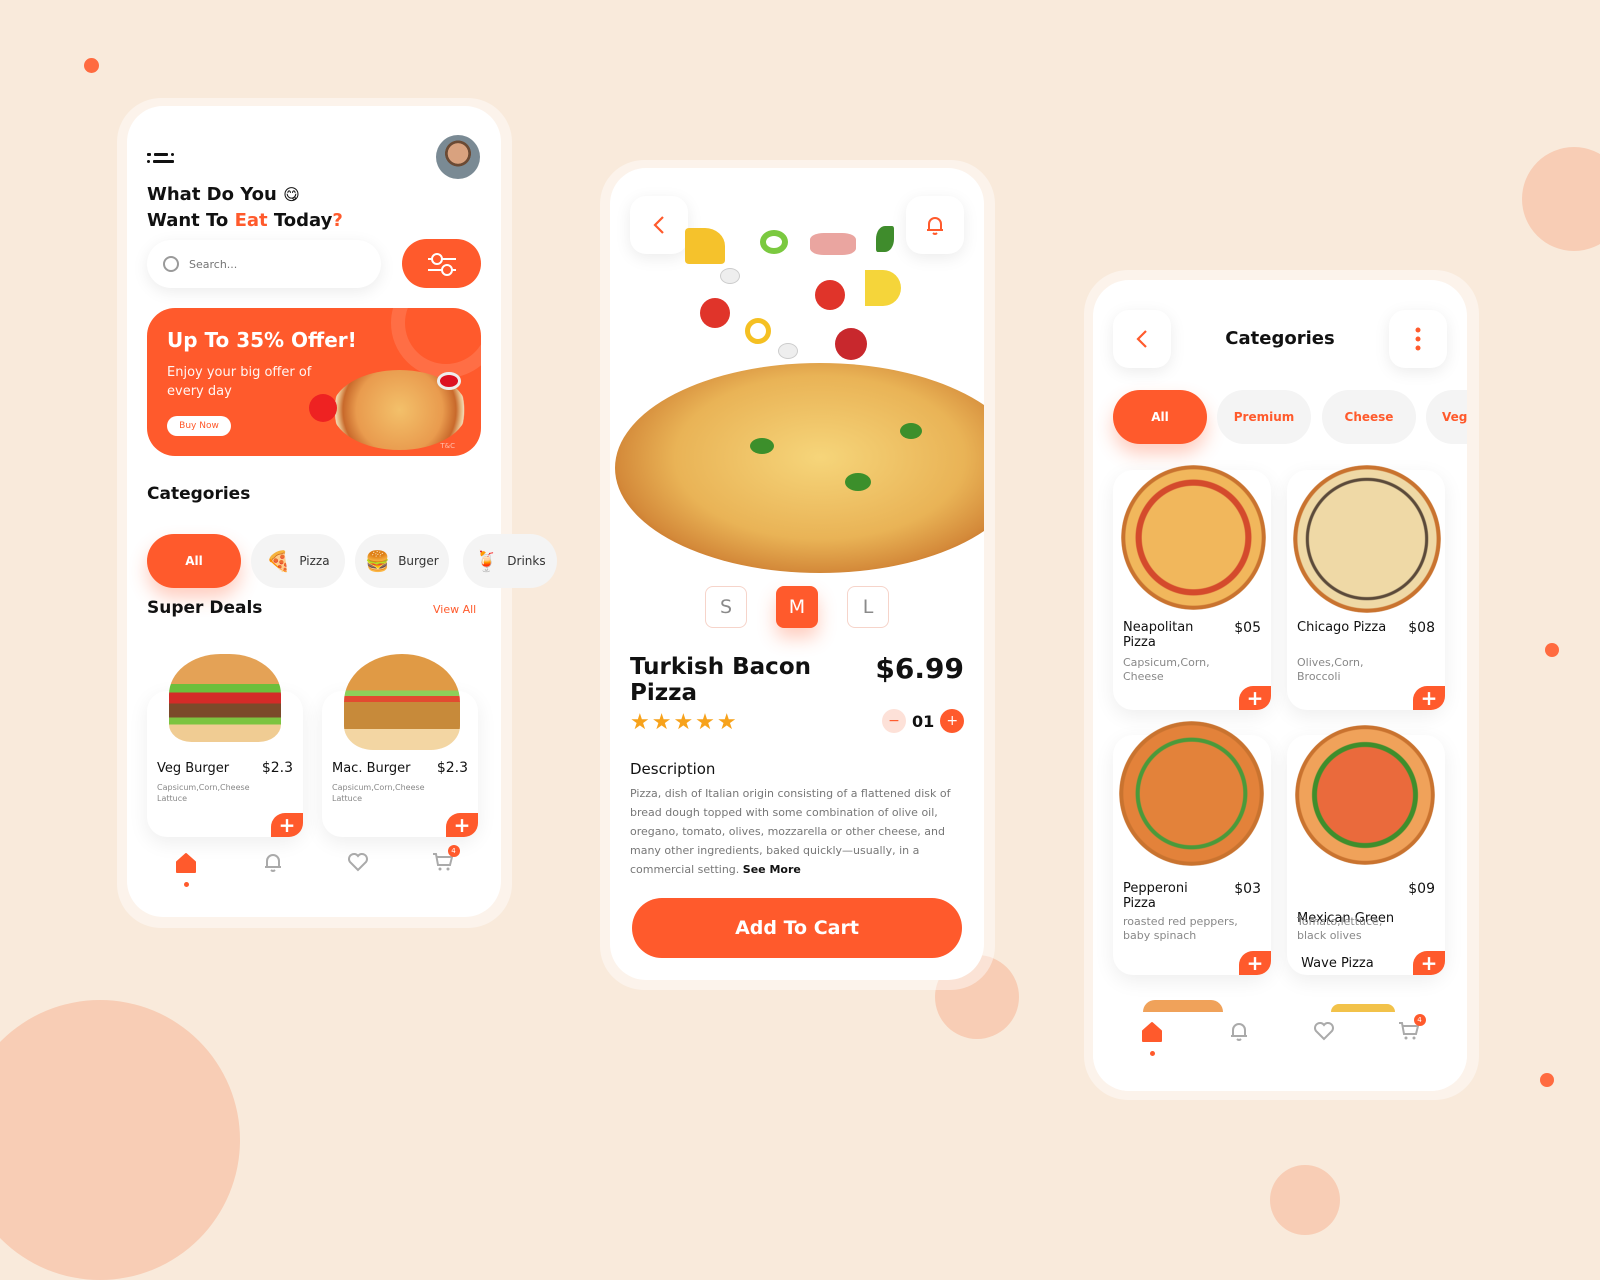 This screenshot has height=1280, width=1600. I want to click on buy-now-button: Buy Now, so click(199, 426).